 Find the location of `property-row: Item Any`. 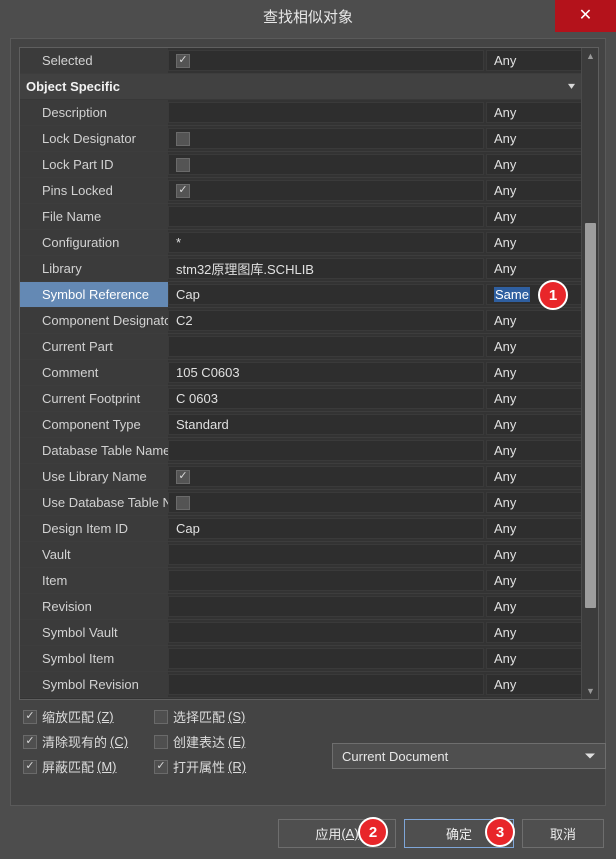

property-row: Item Any is located at coordinates (301, 581).